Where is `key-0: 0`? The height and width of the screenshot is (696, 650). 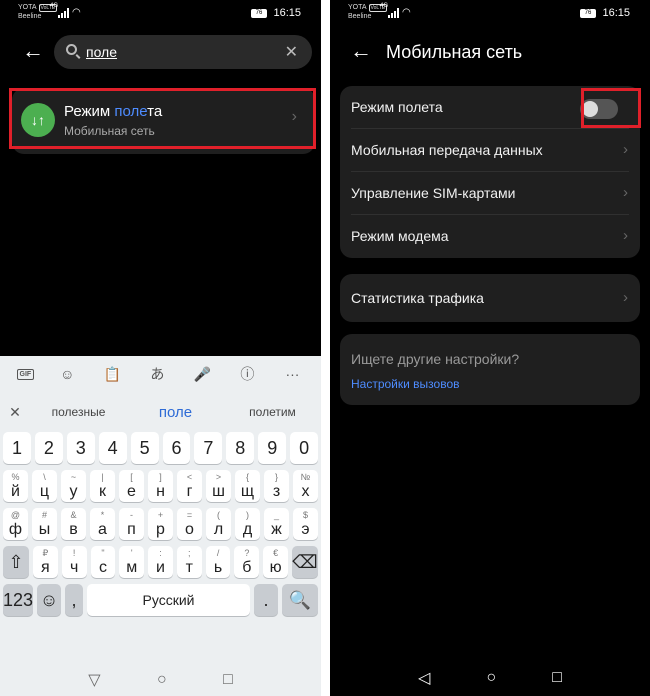 key-0: 0 is located at coordinates (304, 448).